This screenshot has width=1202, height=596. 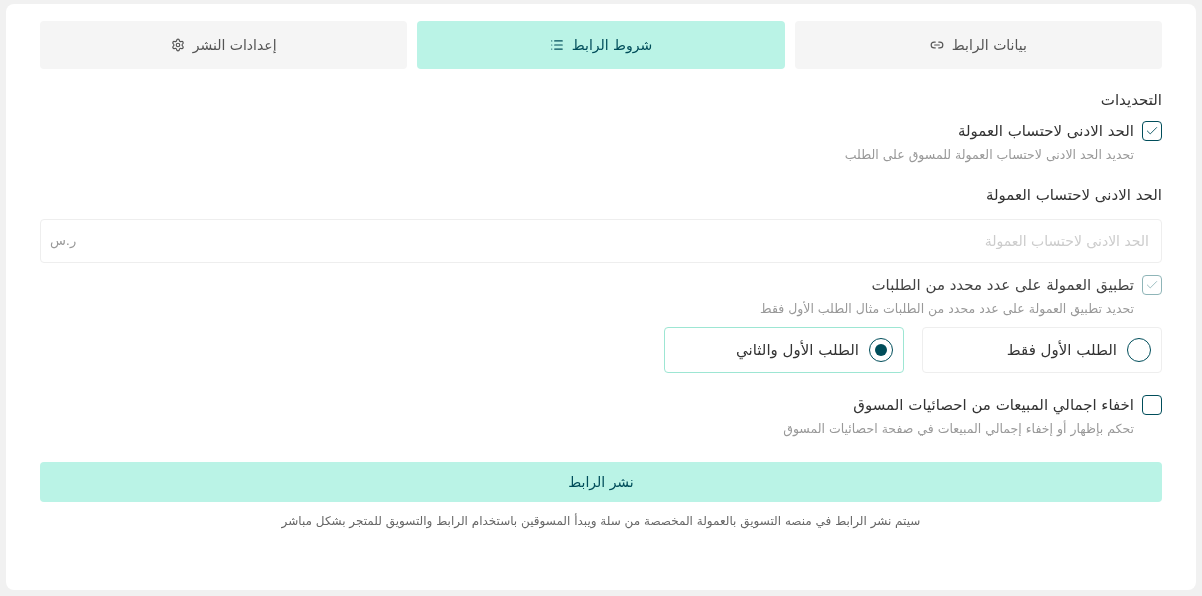 What do you see at coordinates (936, 45) in the screenshot?
I see `link-icon` at bounding box center [936, 45].